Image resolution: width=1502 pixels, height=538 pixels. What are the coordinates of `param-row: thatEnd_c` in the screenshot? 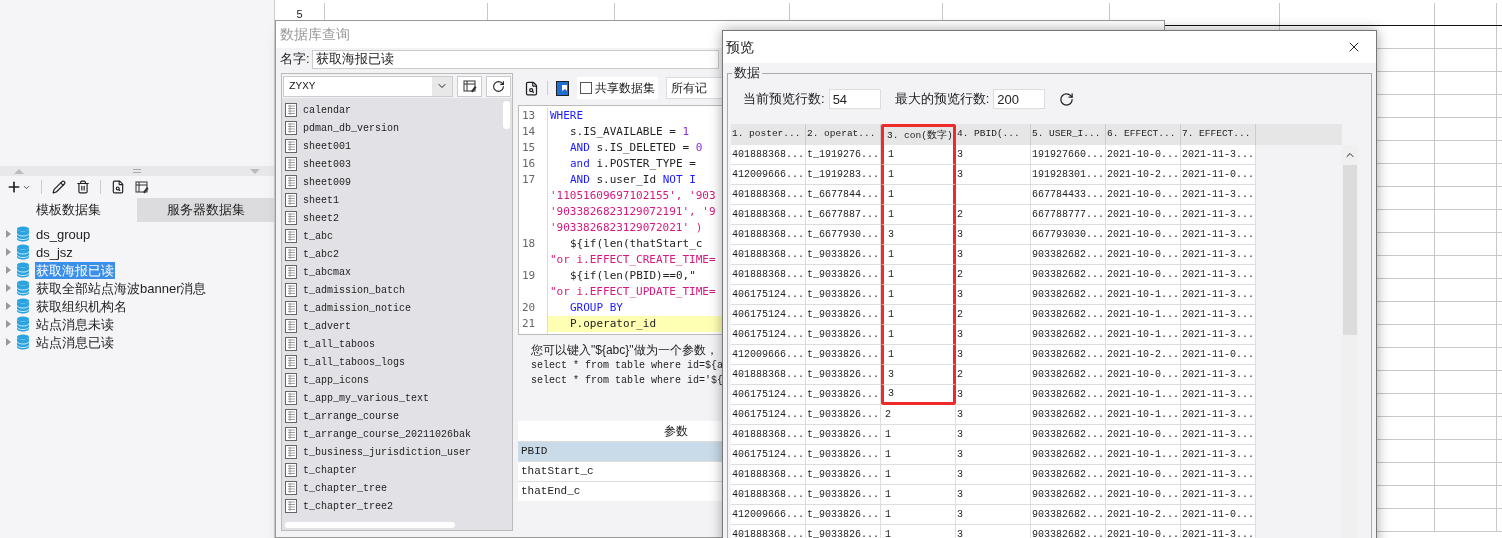 It's located at (621, 491).